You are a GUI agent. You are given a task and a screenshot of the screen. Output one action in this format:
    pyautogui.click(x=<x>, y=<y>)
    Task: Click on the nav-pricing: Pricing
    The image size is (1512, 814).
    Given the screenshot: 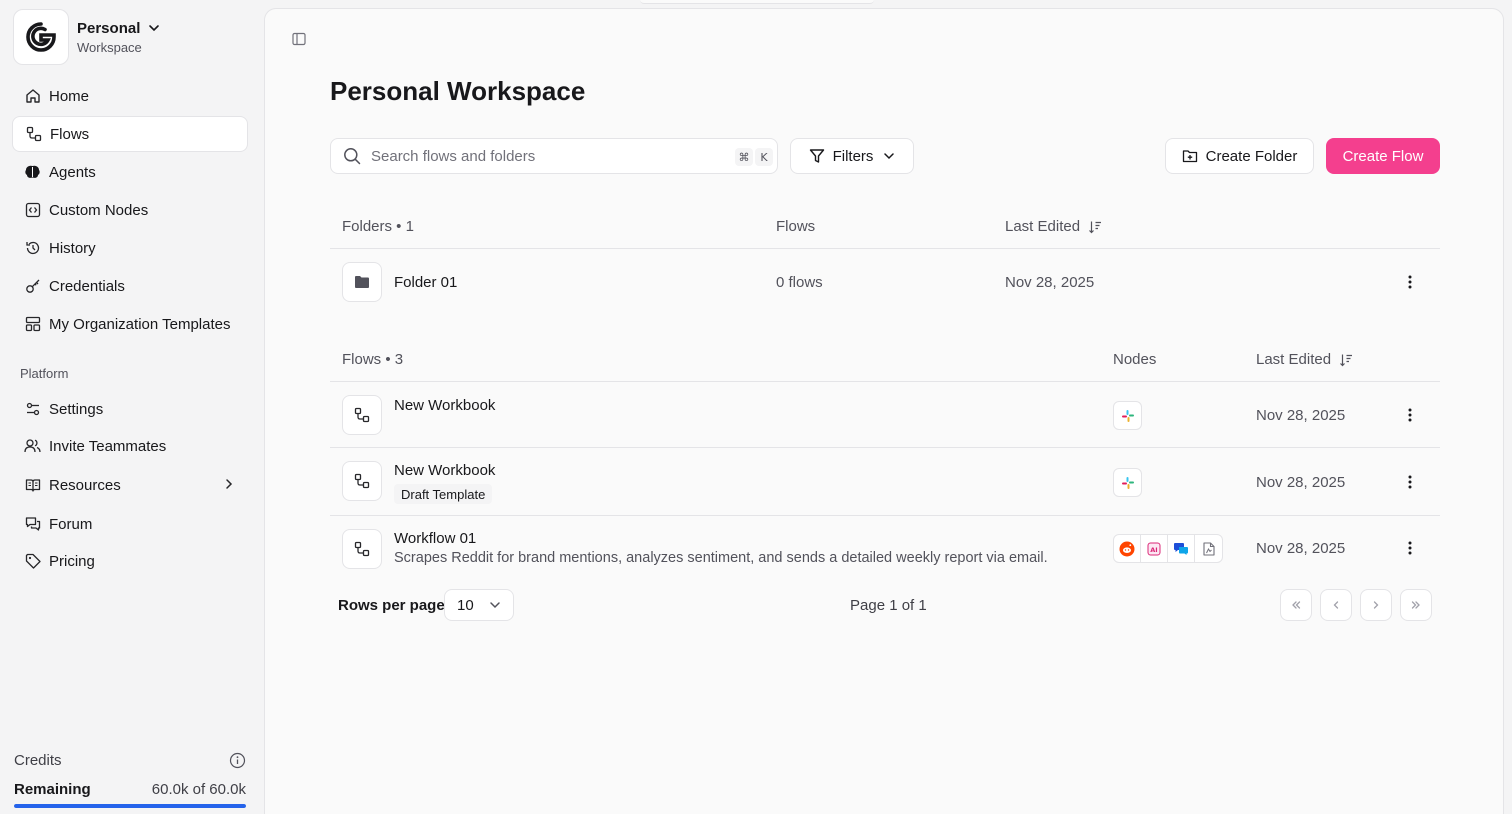 What is the action you would take?
    pyautogui.click(x=130, y=561)
    